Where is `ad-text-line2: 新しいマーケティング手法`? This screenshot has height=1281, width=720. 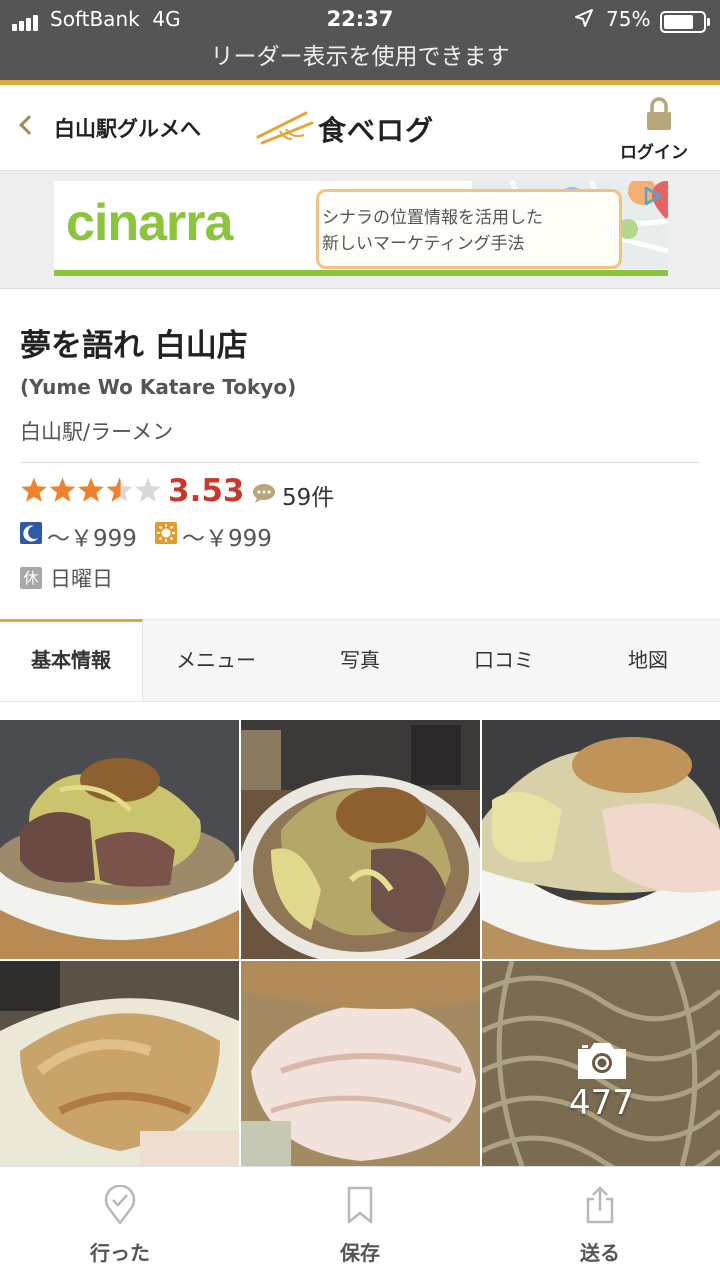 ad-text-line2: 新しいマーケティング手法 is located at coordinates (423, 244).